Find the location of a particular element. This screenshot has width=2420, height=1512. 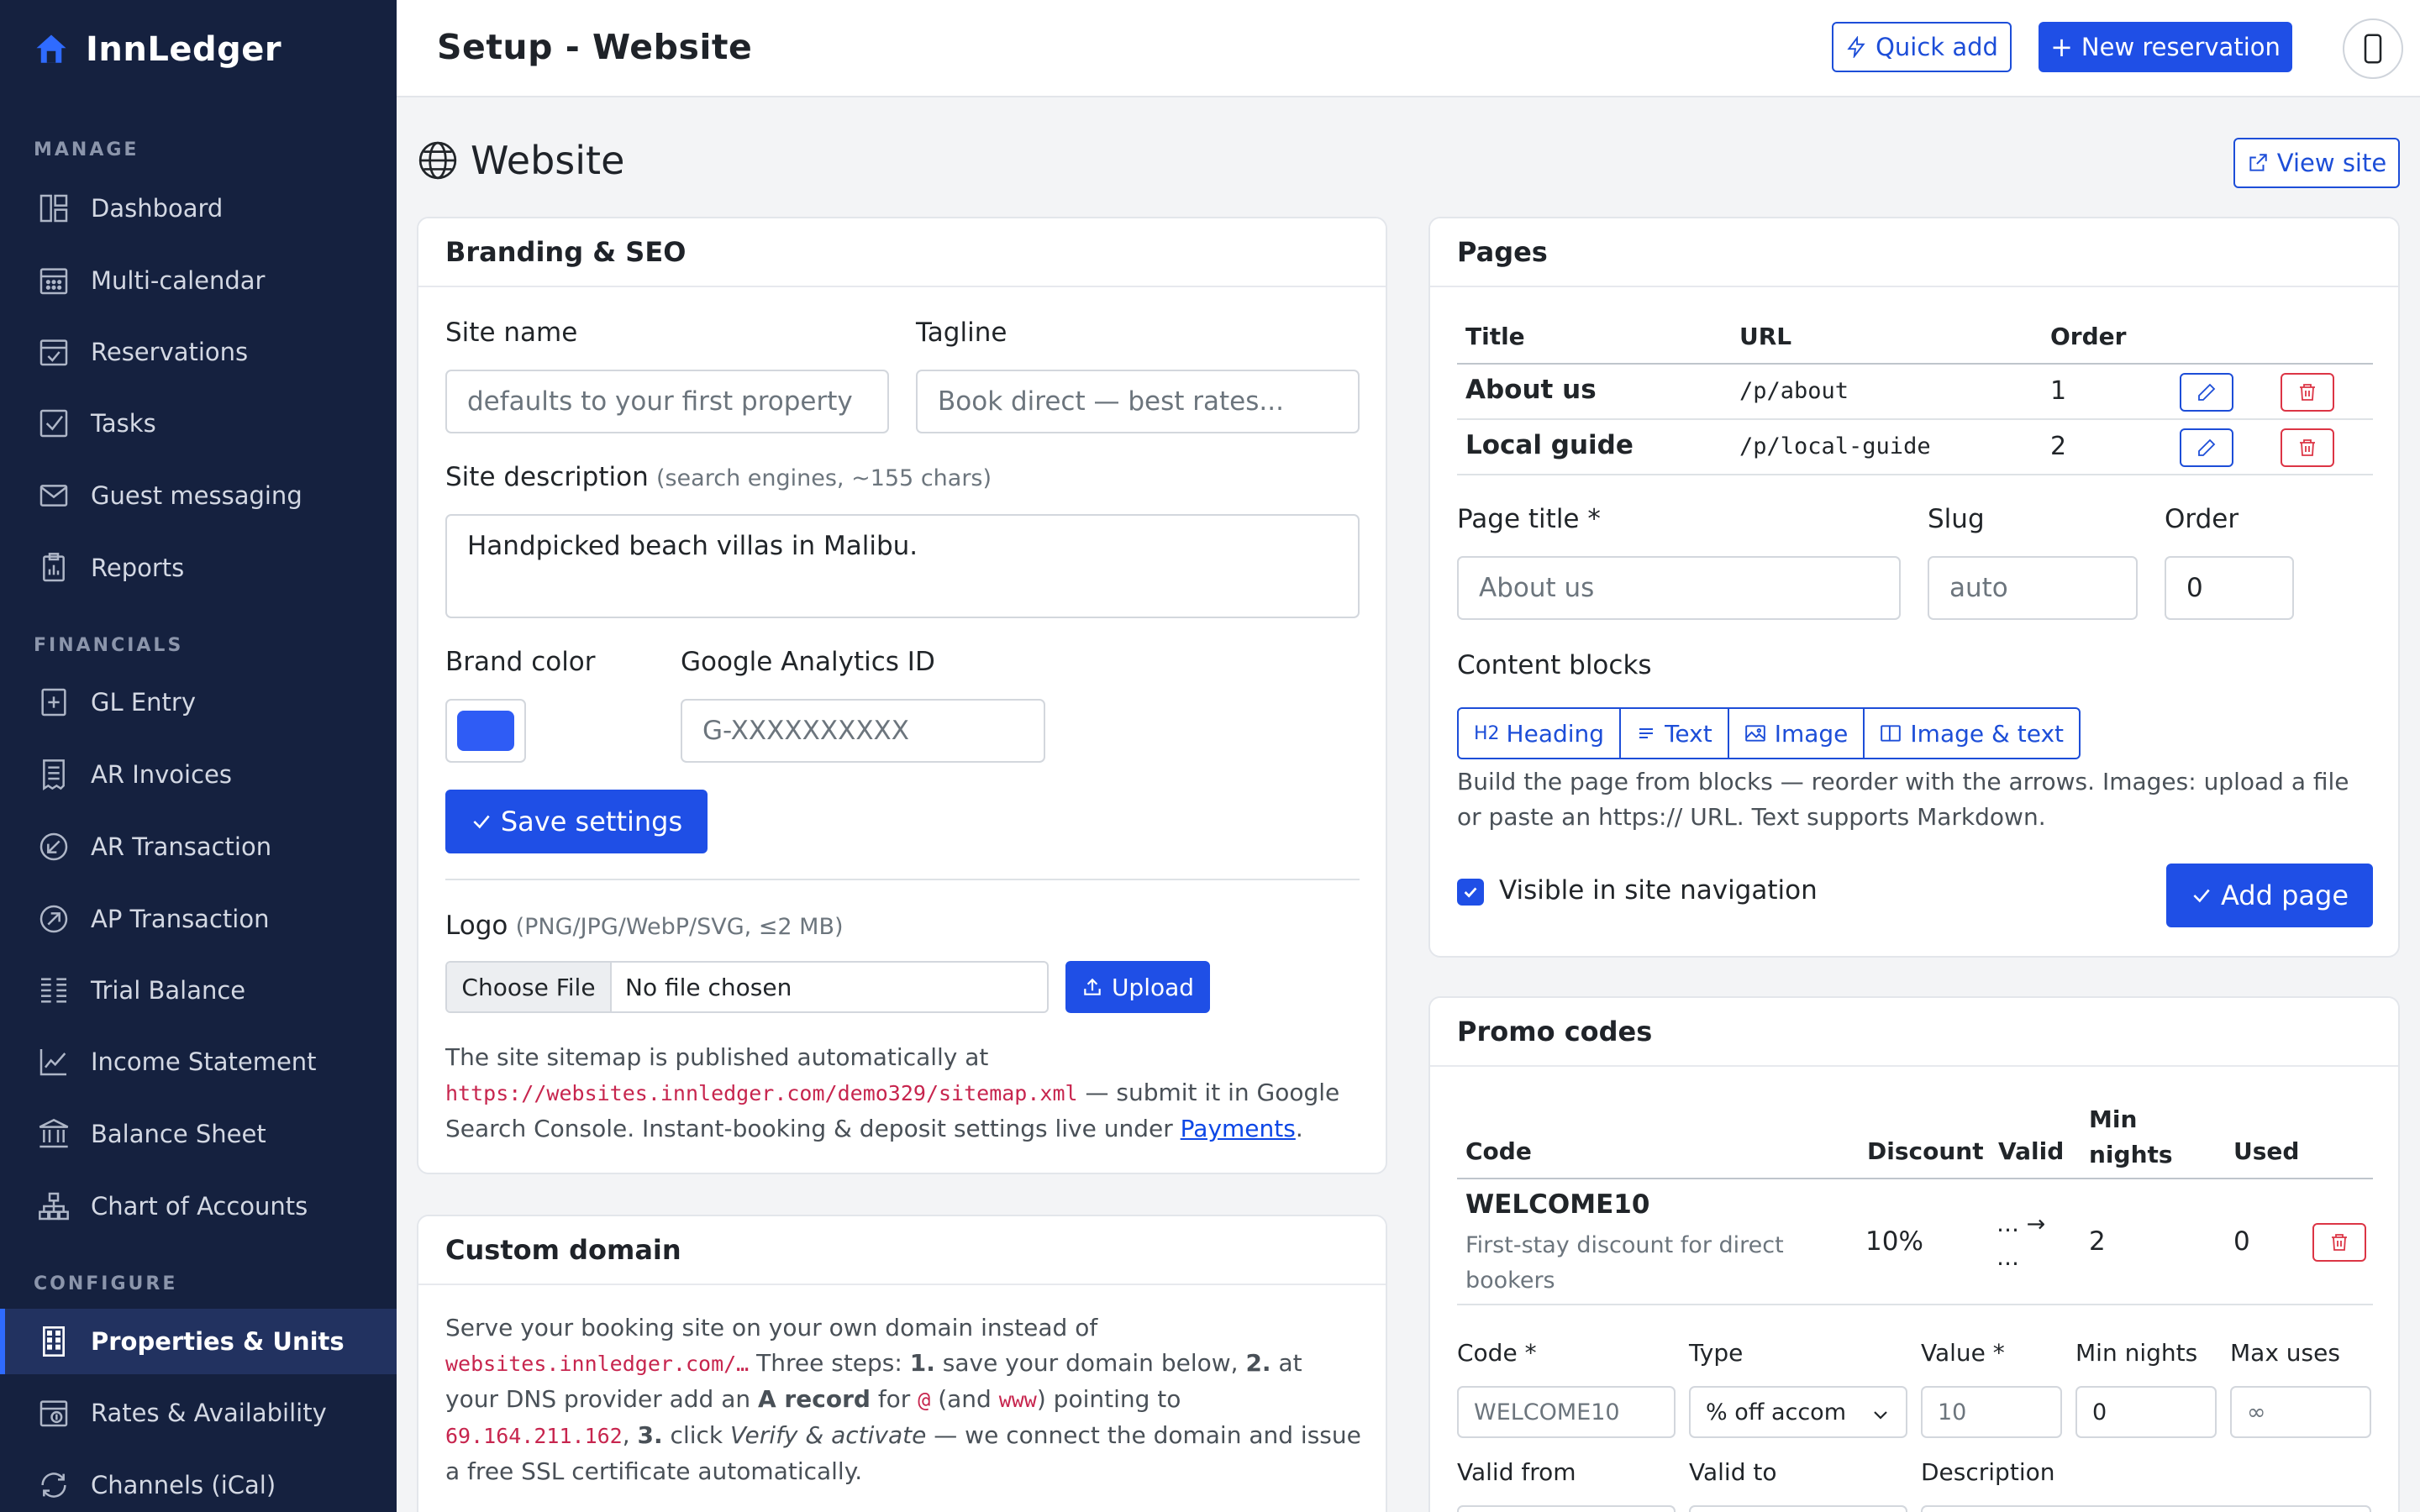

sidebar-item-label: Guest messaging is located at coordinates (196, 495).